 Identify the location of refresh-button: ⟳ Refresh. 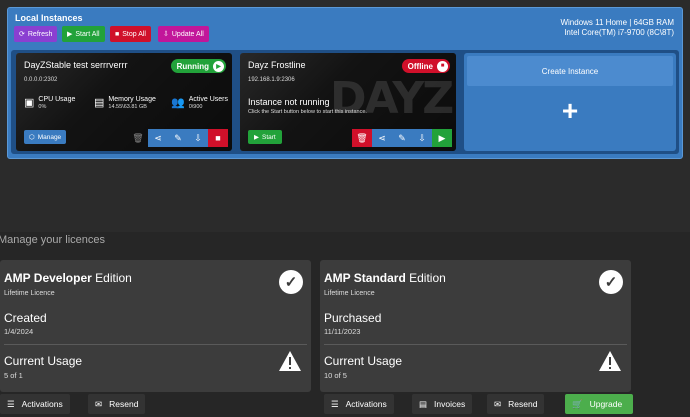
(36, 34).